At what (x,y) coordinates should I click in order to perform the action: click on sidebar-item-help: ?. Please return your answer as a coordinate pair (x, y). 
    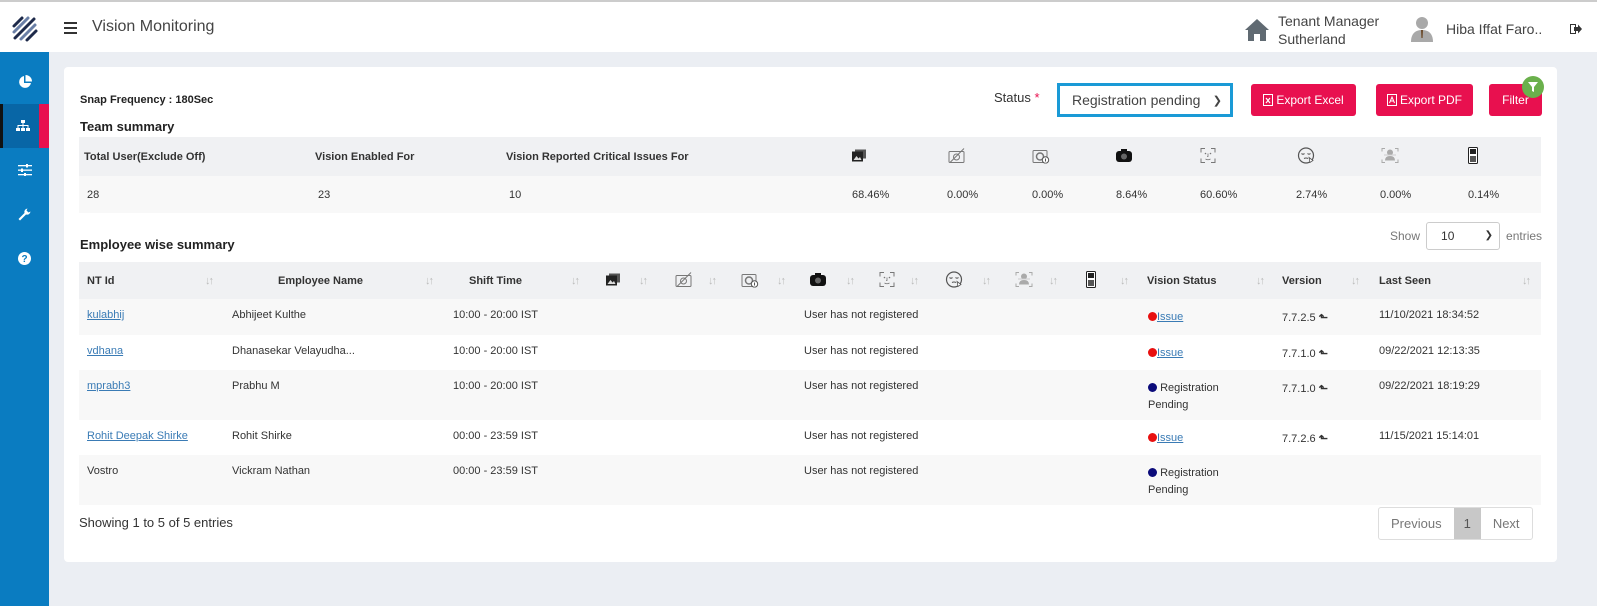
    Looking at the image, I should click on (24, 258).